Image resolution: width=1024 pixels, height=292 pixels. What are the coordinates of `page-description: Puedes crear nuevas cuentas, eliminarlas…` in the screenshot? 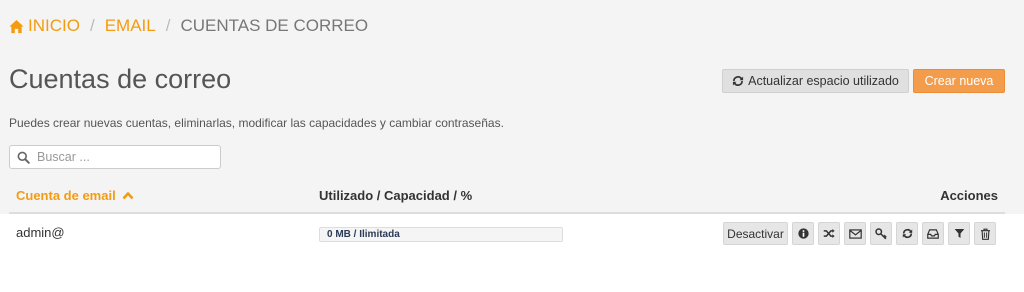 It's located at (256, 123).